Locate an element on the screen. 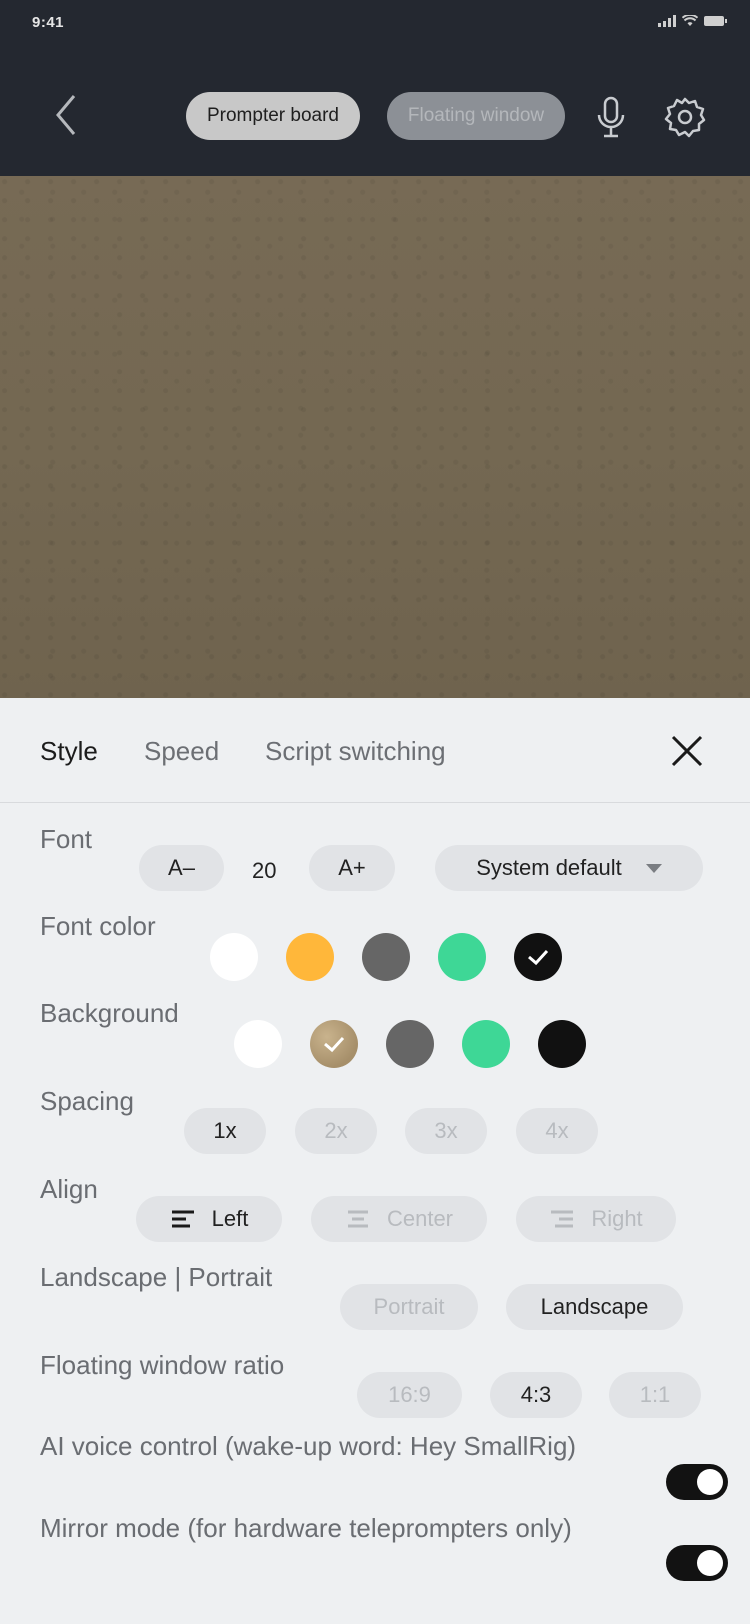 This screenshot has height=1624, width=750. align-left-button: Left is located at coordinates (209, 1219).